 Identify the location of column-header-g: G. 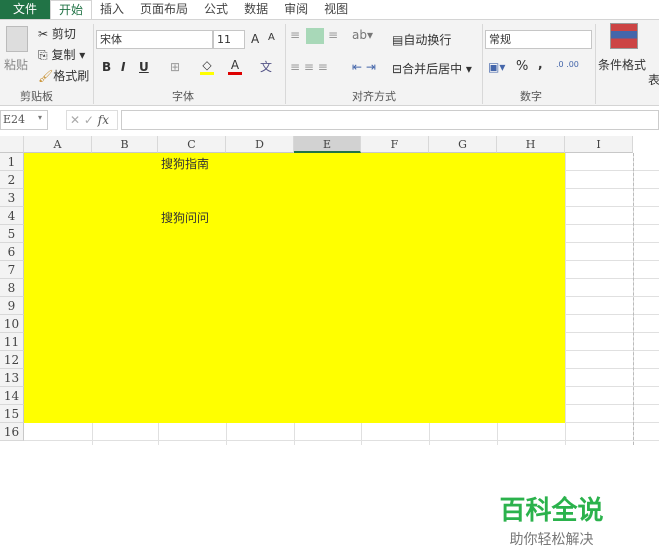
(463, 144).